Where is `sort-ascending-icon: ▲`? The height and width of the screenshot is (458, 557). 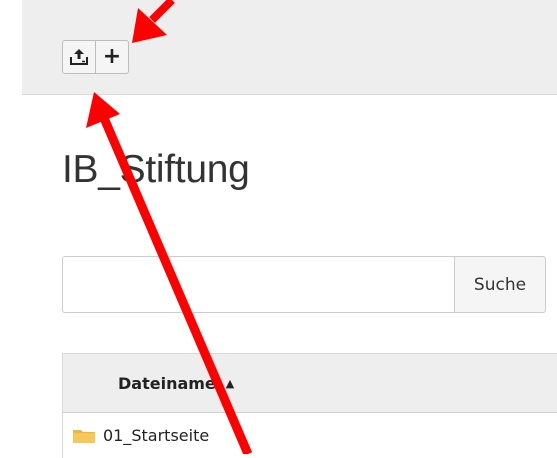 sort-ascending-icon: ▲ is located at coordinates (230, 383).